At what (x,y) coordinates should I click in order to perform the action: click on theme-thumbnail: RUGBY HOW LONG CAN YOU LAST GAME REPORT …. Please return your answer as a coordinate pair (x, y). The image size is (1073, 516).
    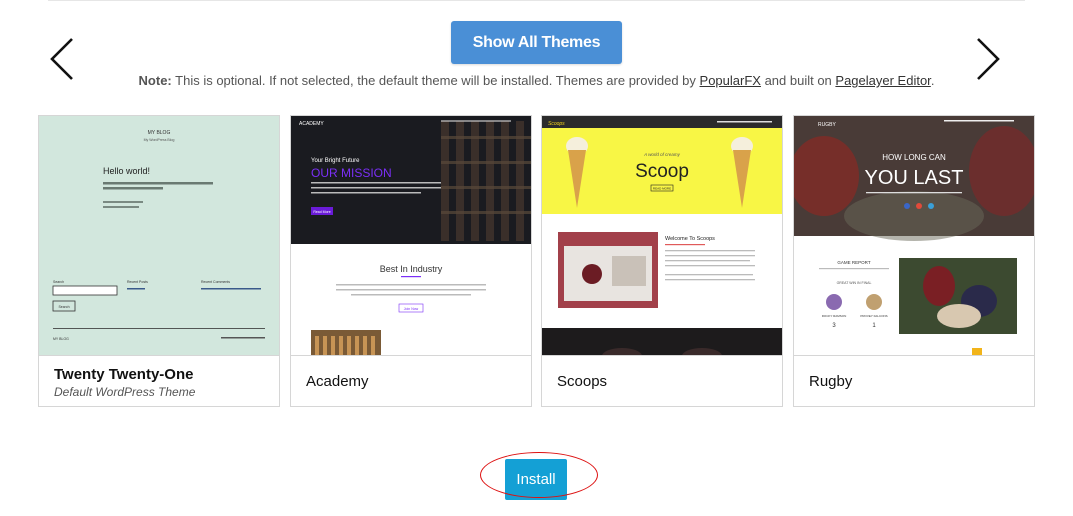
    Looking at the image, I should click on (914, 236).